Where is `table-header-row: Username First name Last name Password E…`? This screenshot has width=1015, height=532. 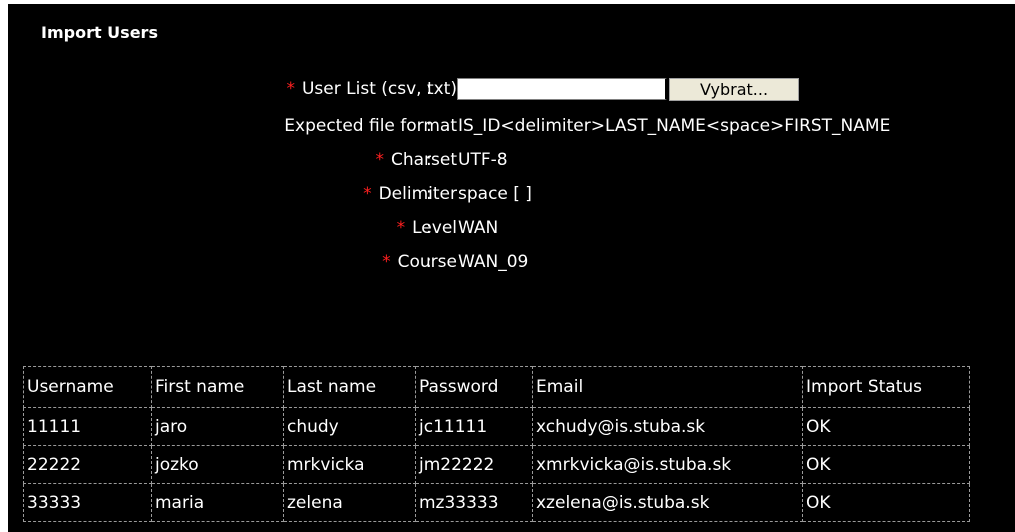
table-header-row: Username First name Last name Password E… is located at coordinates (496, 387).